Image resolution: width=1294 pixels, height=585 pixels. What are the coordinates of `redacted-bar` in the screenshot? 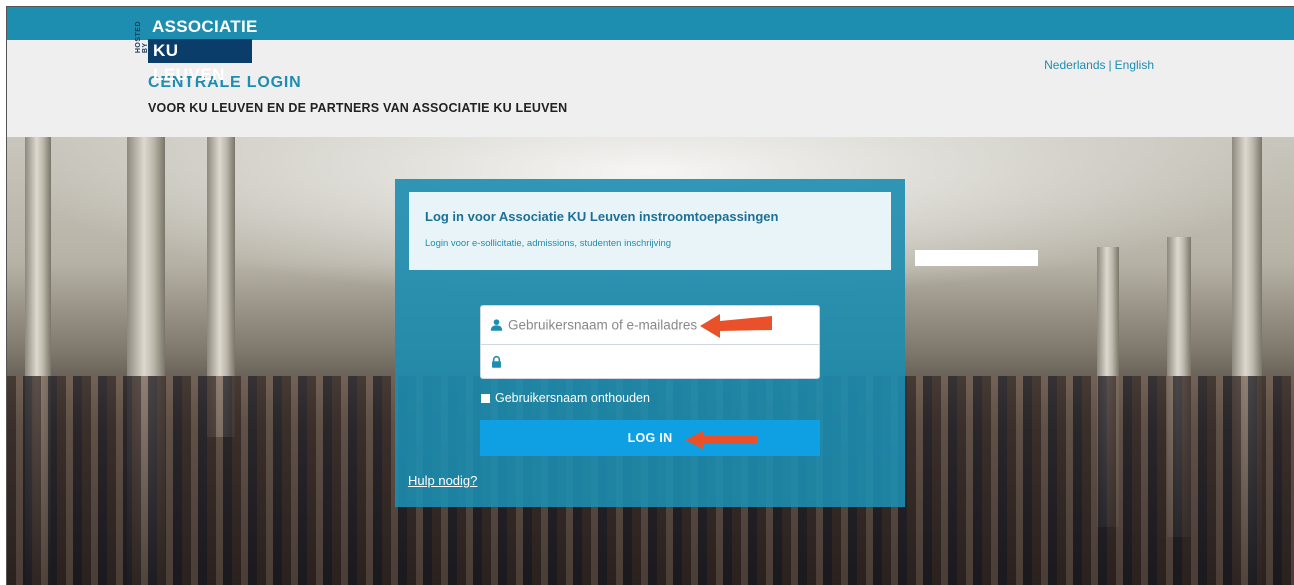 It's located at (976, 258).